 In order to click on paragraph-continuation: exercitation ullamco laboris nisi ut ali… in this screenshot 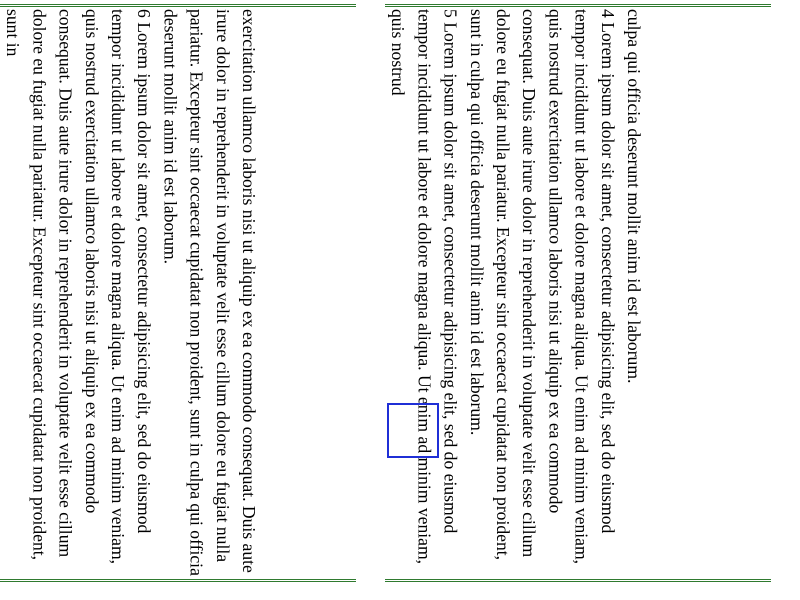, I will do `click(210, 292)`.